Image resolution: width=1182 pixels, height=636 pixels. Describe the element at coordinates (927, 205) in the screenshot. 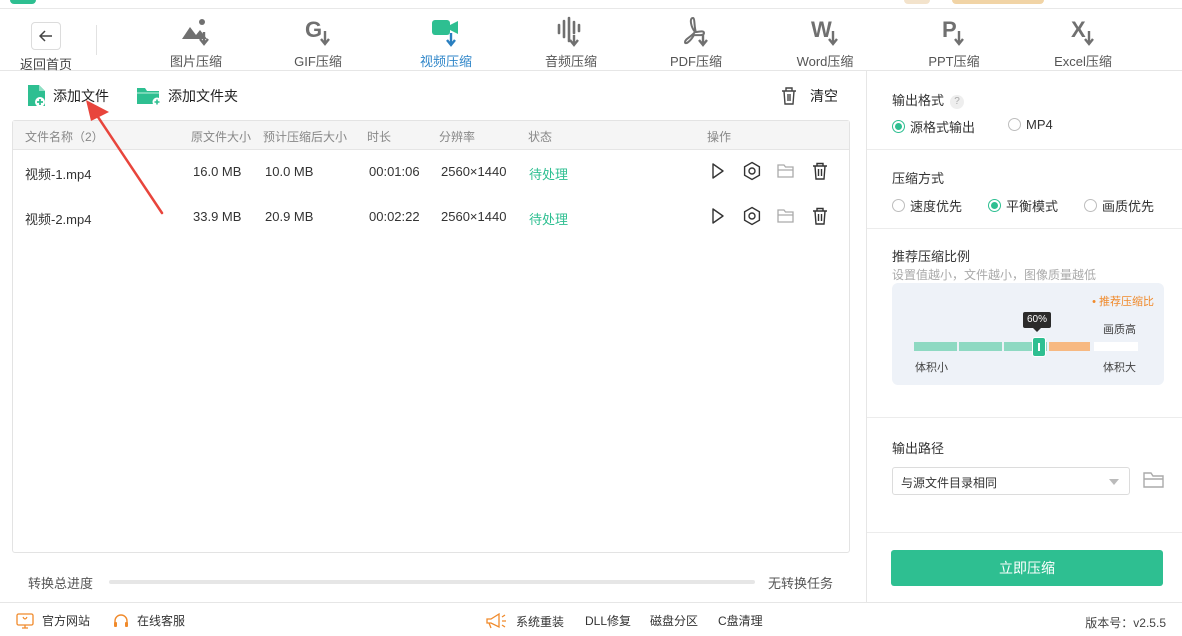

I see `radio-speed-first: 速度优先` at that location.